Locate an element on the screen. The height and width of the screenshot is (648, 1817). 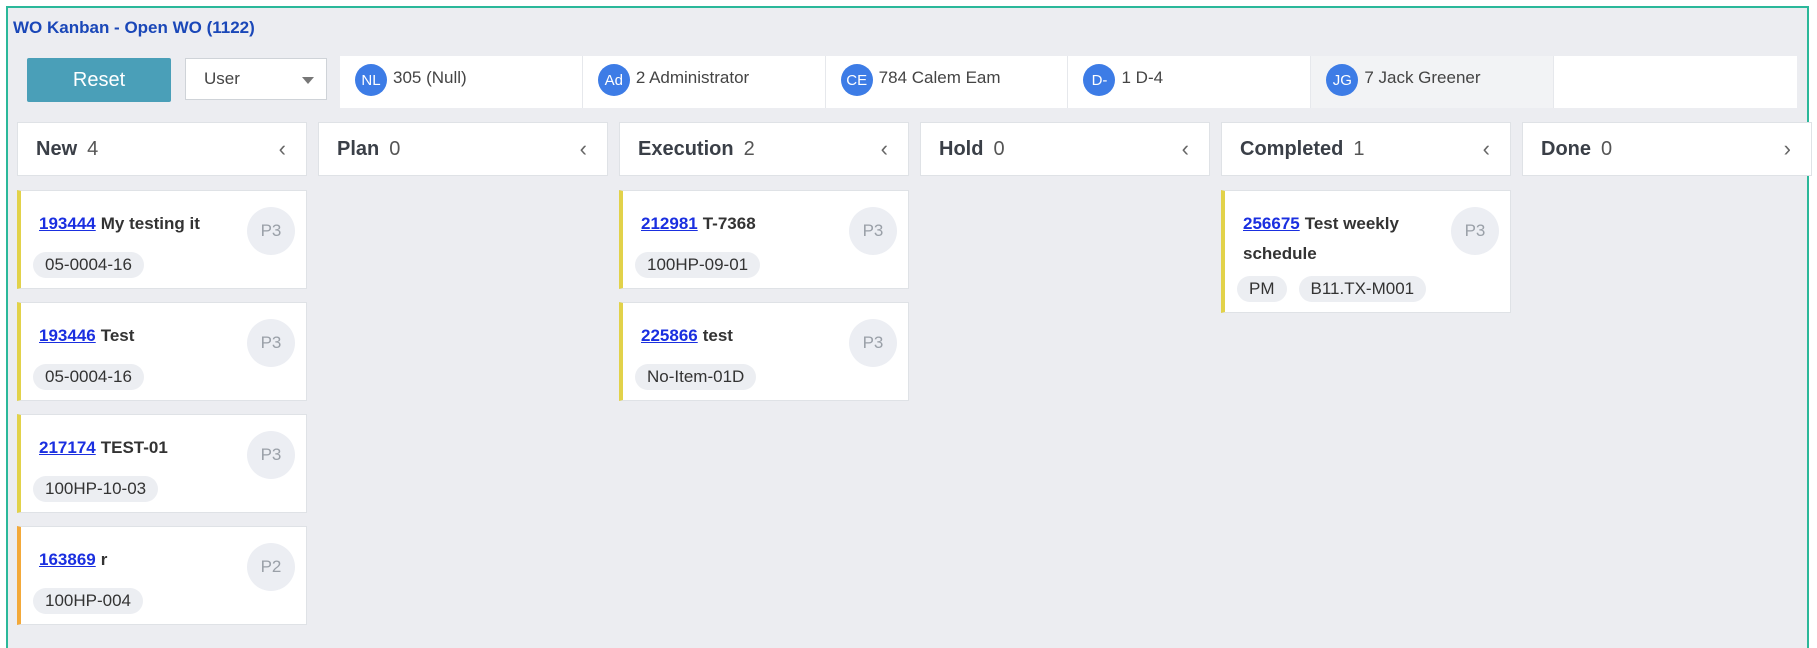
priority-badge: P2 is located at coordinates (271, 567).